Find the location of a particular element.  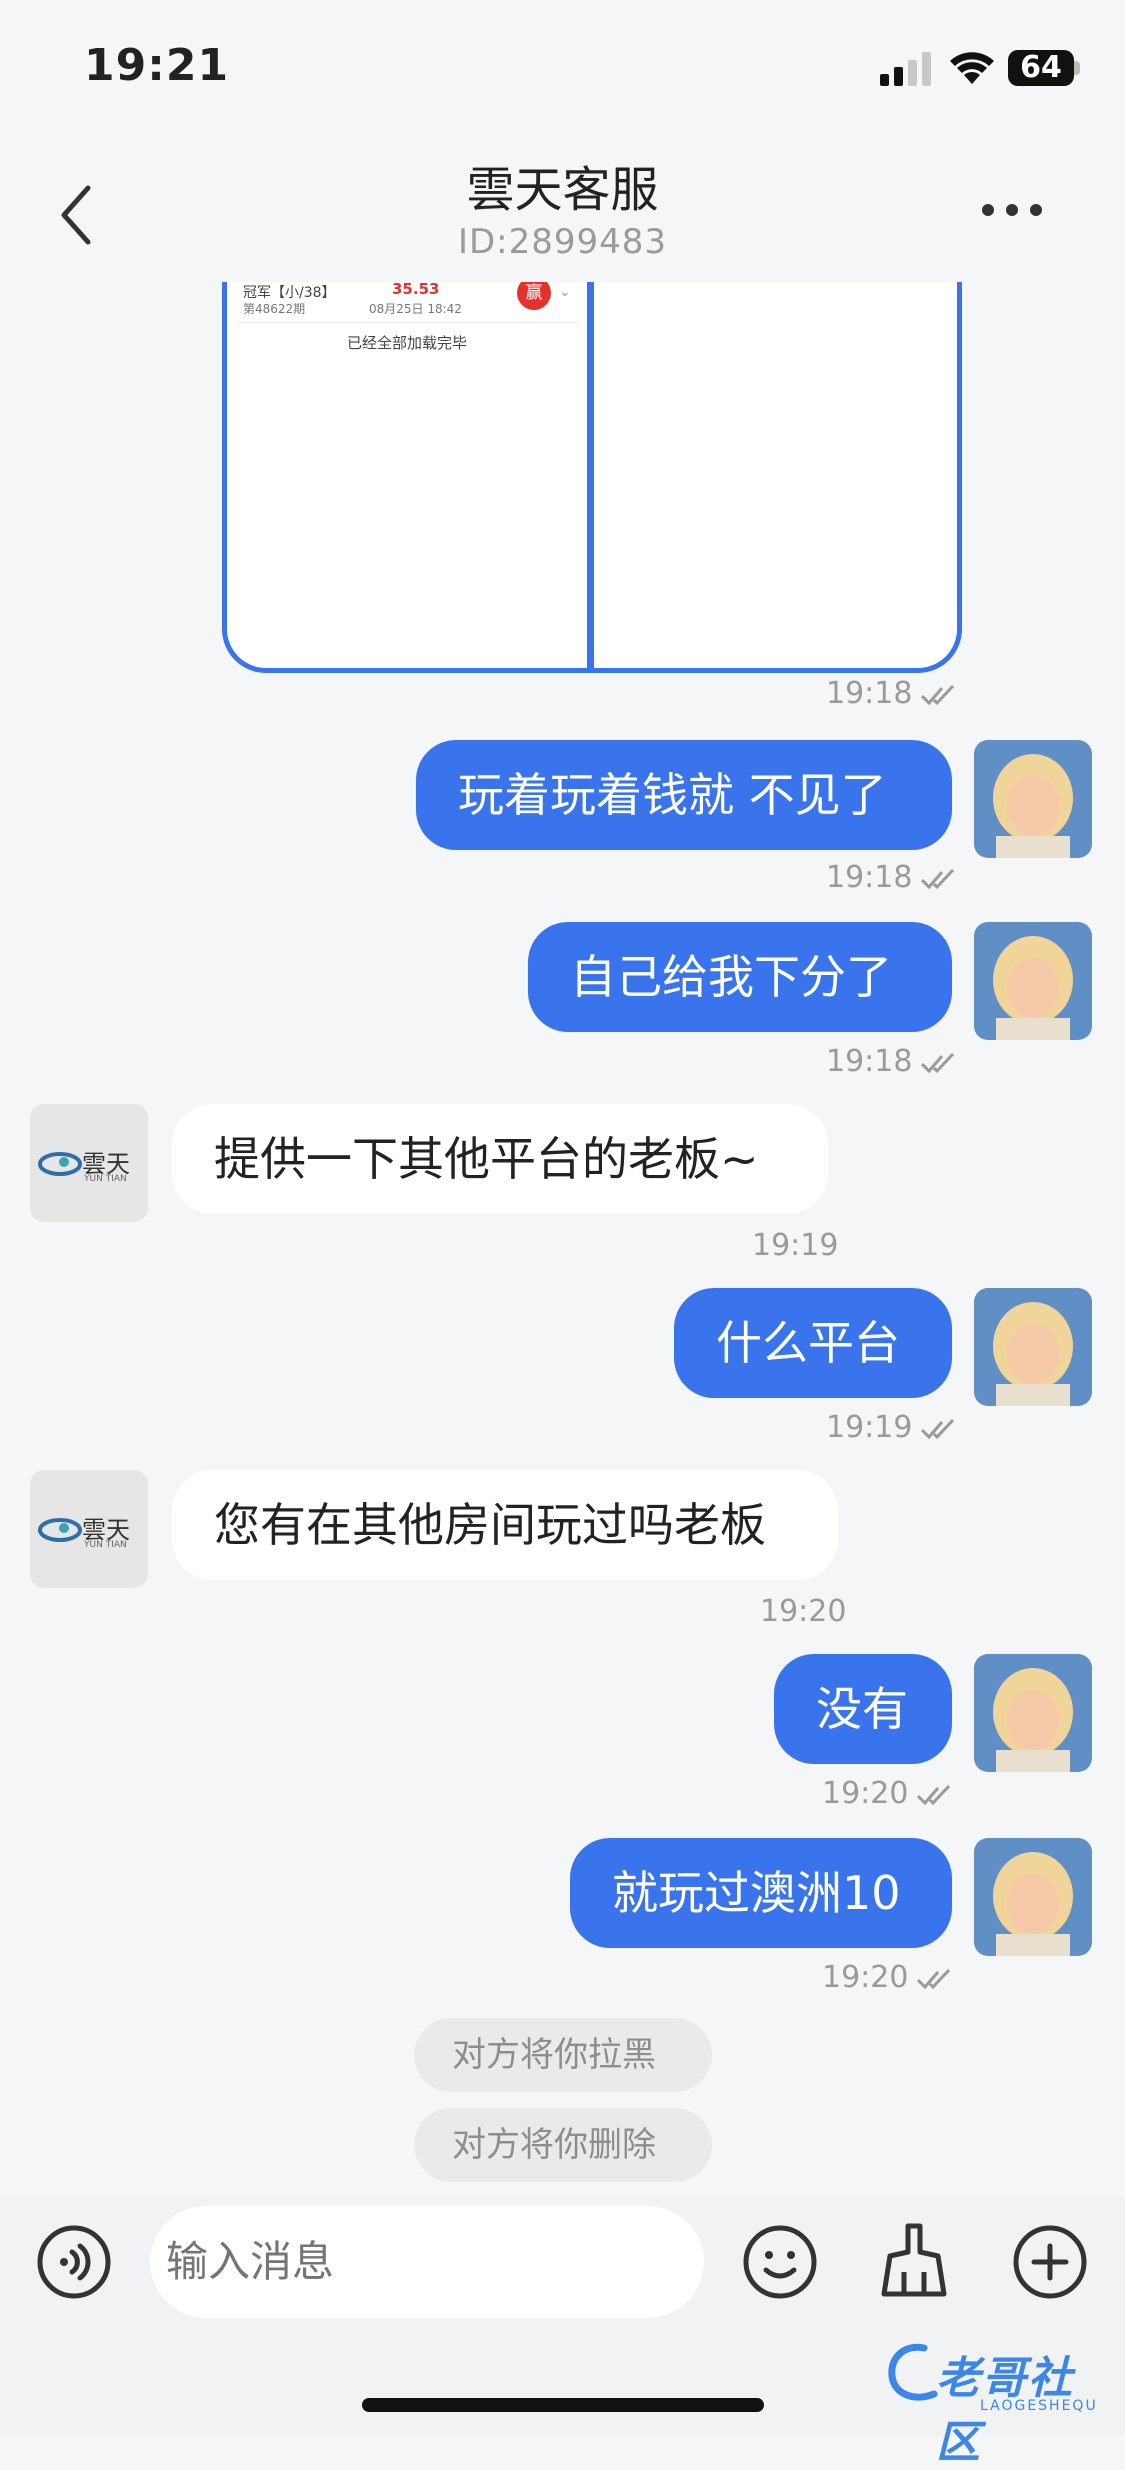

watermark-logo: 老哥社区 LAOGESHEQU is located at coordinates (999, 2402).